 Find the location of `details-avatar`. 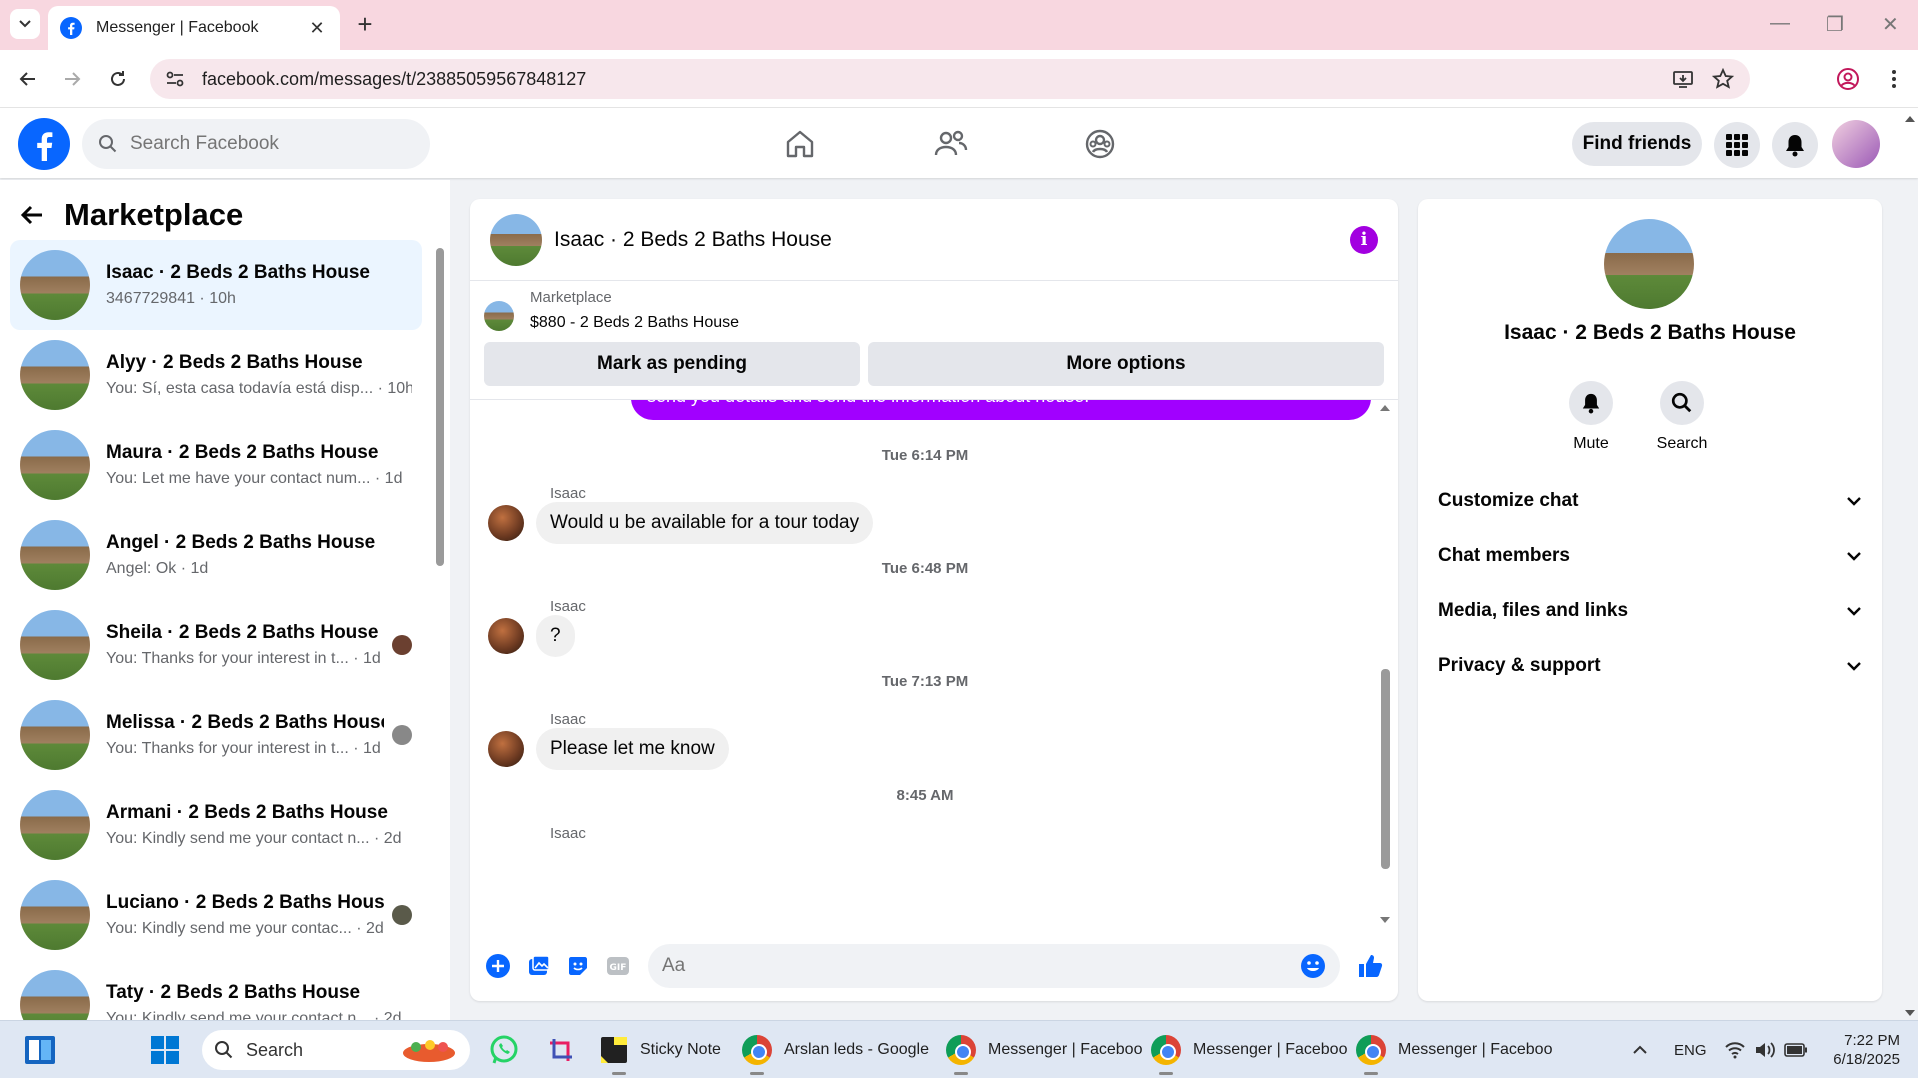

details-avatar is located at coordinates (1649, 264).